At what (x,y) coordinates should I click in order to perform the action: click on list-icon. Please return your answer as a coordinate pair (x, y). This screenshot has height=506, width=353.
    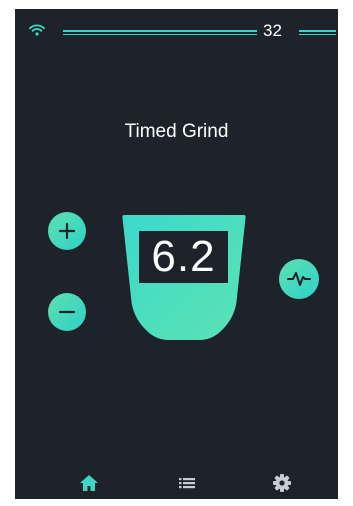
    Looking at the image, I should click on (187, 483).